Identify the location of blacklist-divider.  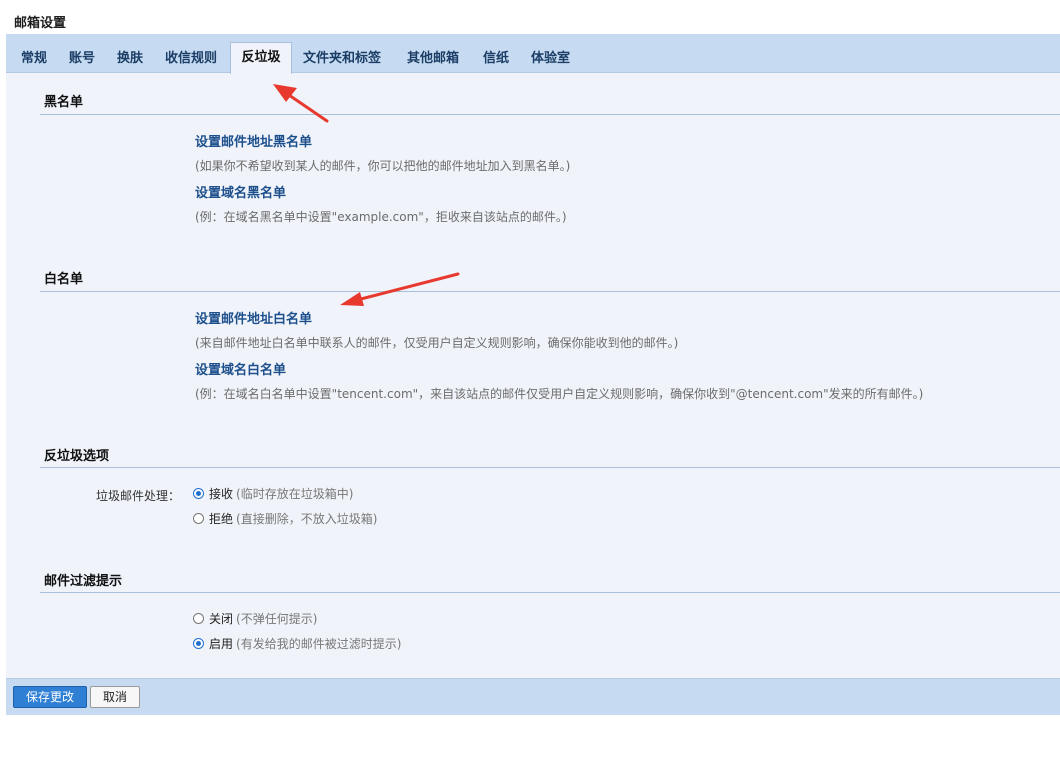
(550, 114).